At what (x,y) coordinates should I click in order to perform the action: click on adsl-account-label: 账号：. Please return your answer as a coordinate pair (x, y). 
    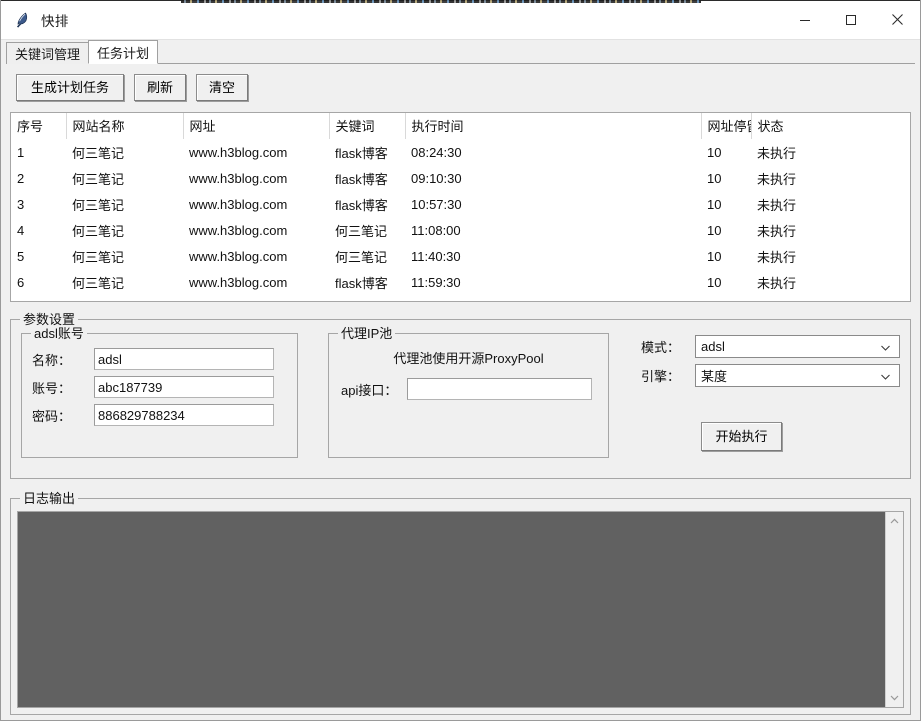
    Looking at the image, I should click on (52, 388).